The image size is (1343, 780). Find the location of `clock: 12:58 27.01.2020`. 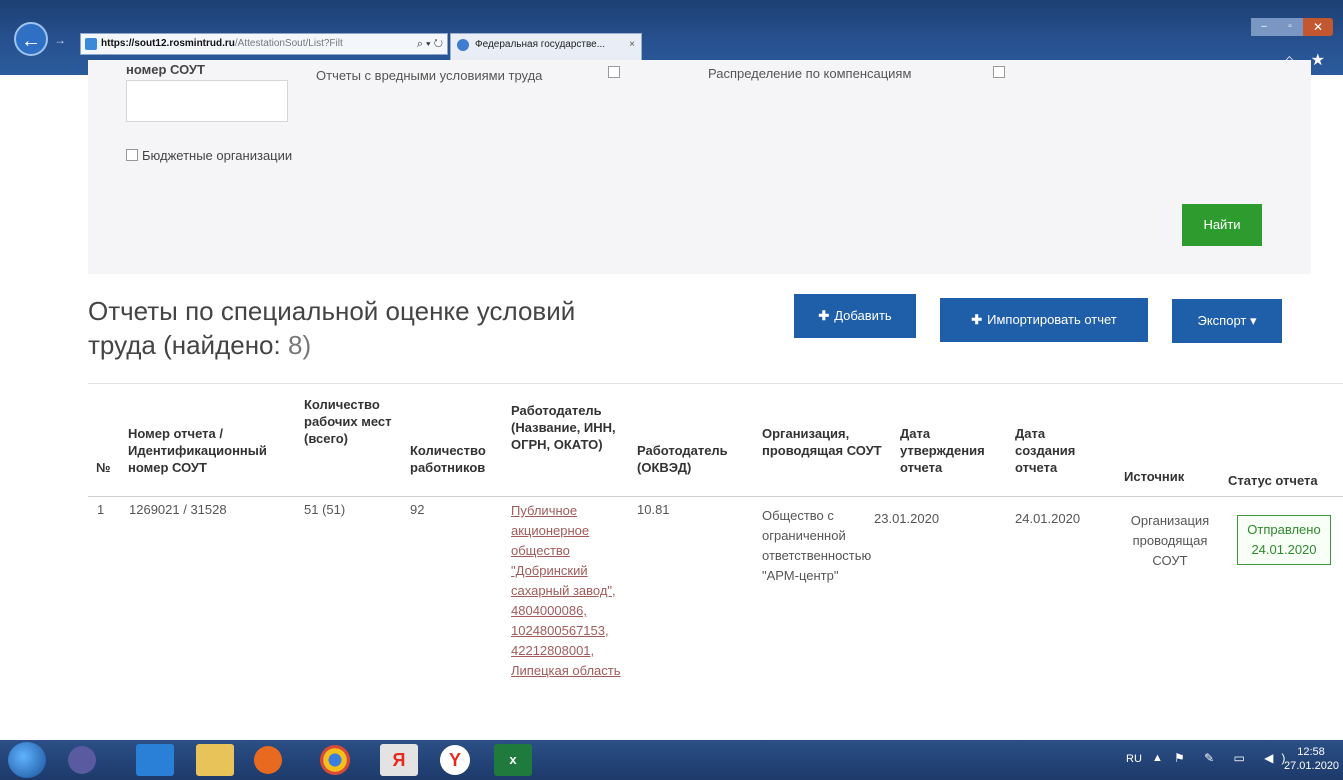

clock: 12:58 27.01.2020 is located at coordinates (1312, 759).